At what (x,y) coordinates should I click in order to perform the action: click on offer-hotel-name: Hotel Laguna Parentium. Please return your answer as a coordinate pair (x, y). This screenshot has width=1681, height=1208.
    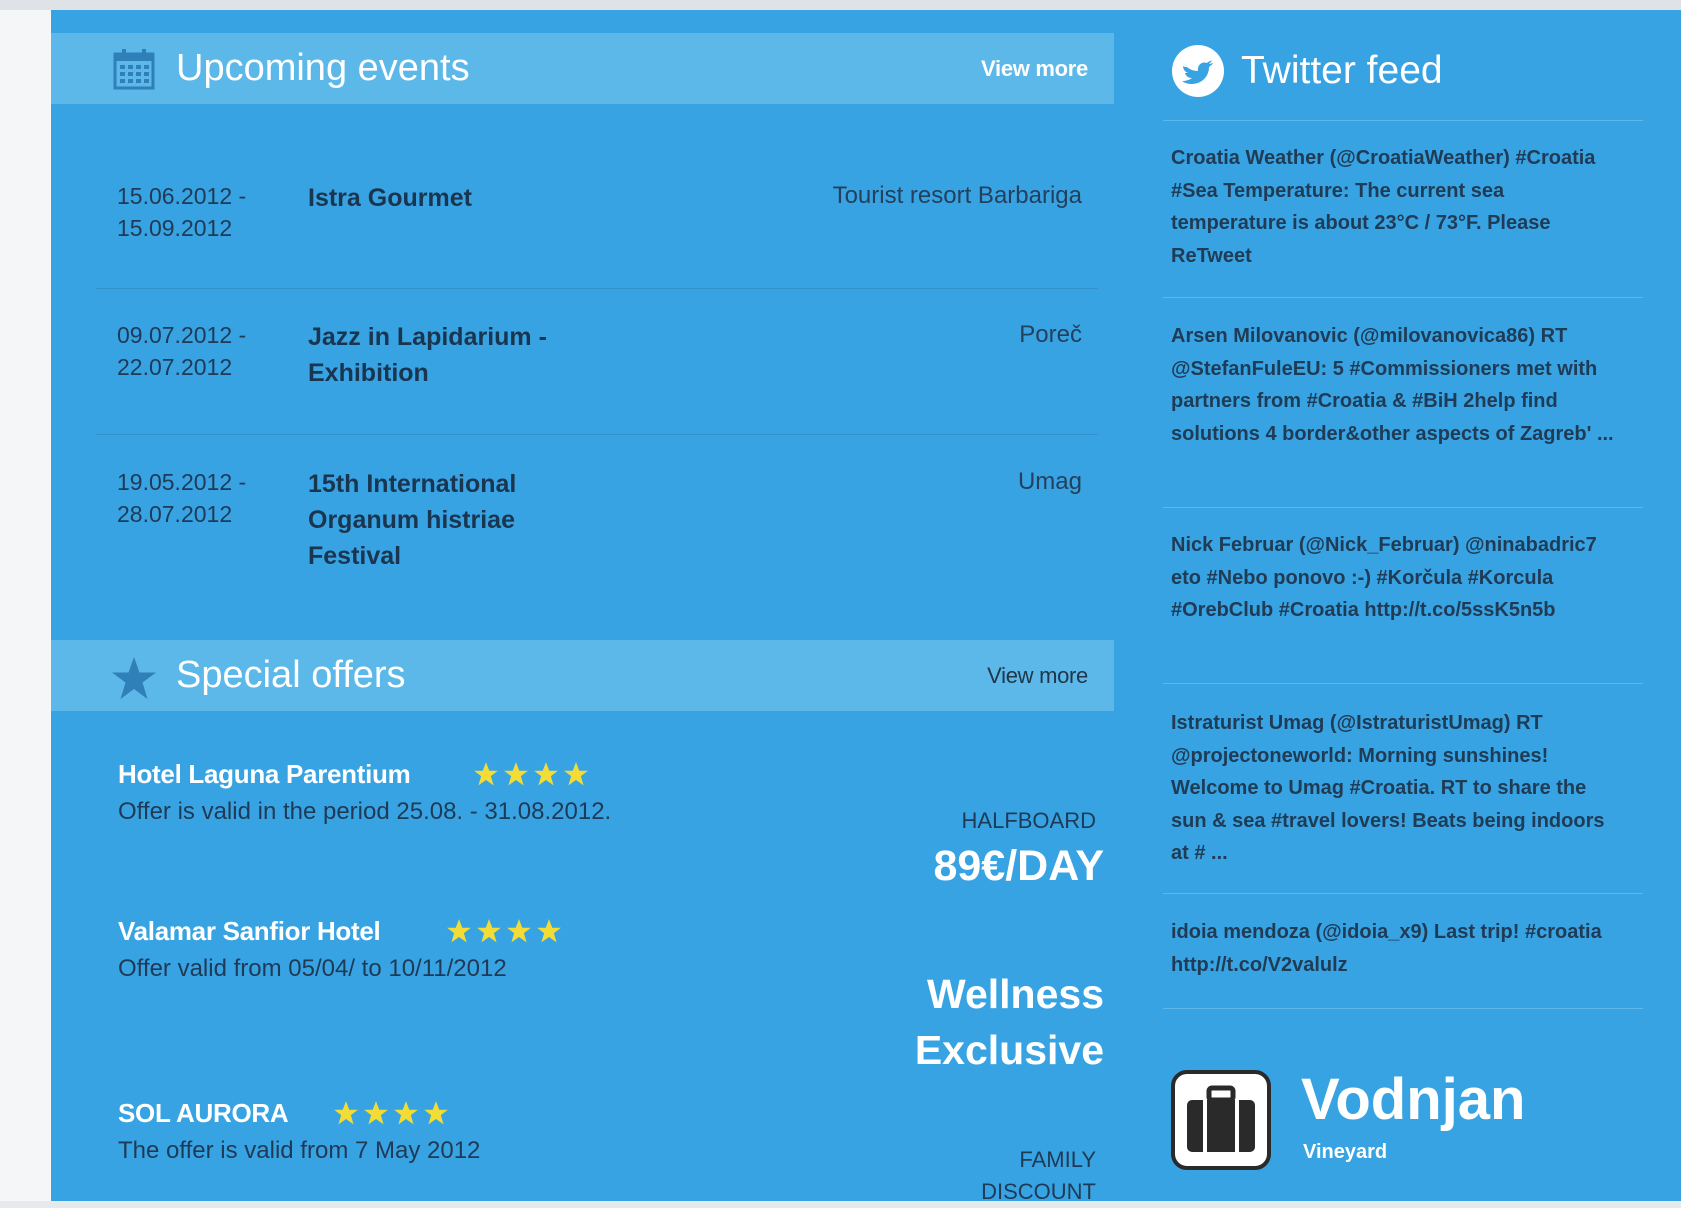
    Looking at the image, I should click on (264, 774).